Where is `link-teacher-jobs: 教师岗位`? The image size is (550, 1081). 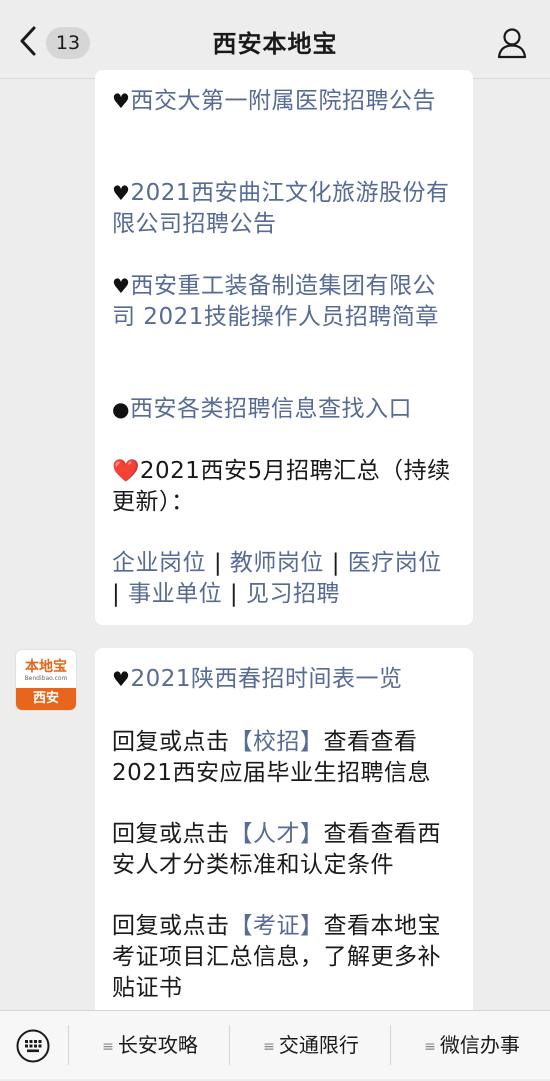 link-teacher-jobs: 教师岗位 is located at coordinates (277, 563).